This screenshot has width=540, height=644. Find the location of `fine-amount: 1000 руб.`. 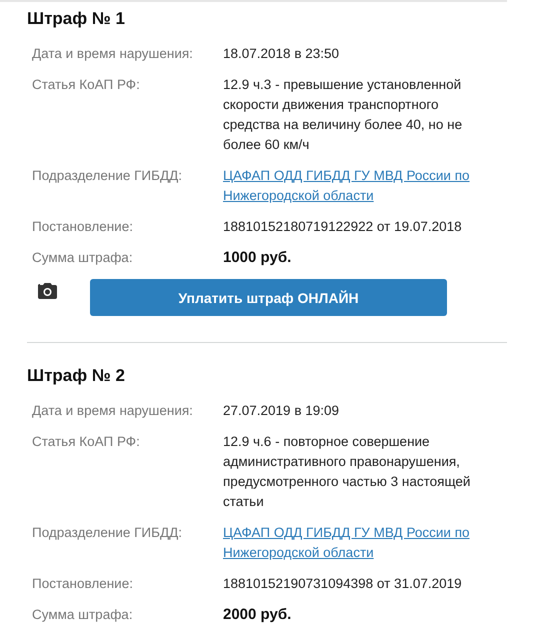

fine-amount: 1000 руб. is located at coordinates (257, 258).